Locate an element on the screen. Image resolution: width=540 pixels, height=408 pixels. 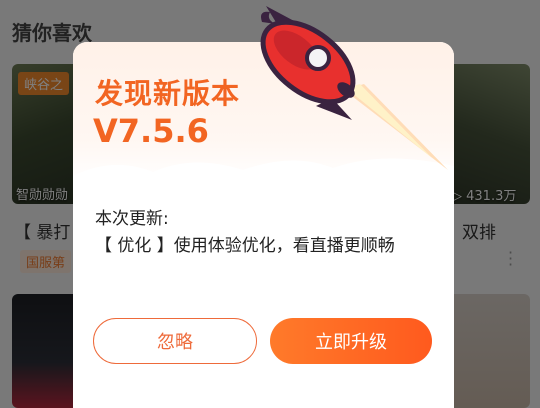
update-notes-body: 【 优化 】使用体验优化，看直播更顺畅 is located at coordinates (245, 246).